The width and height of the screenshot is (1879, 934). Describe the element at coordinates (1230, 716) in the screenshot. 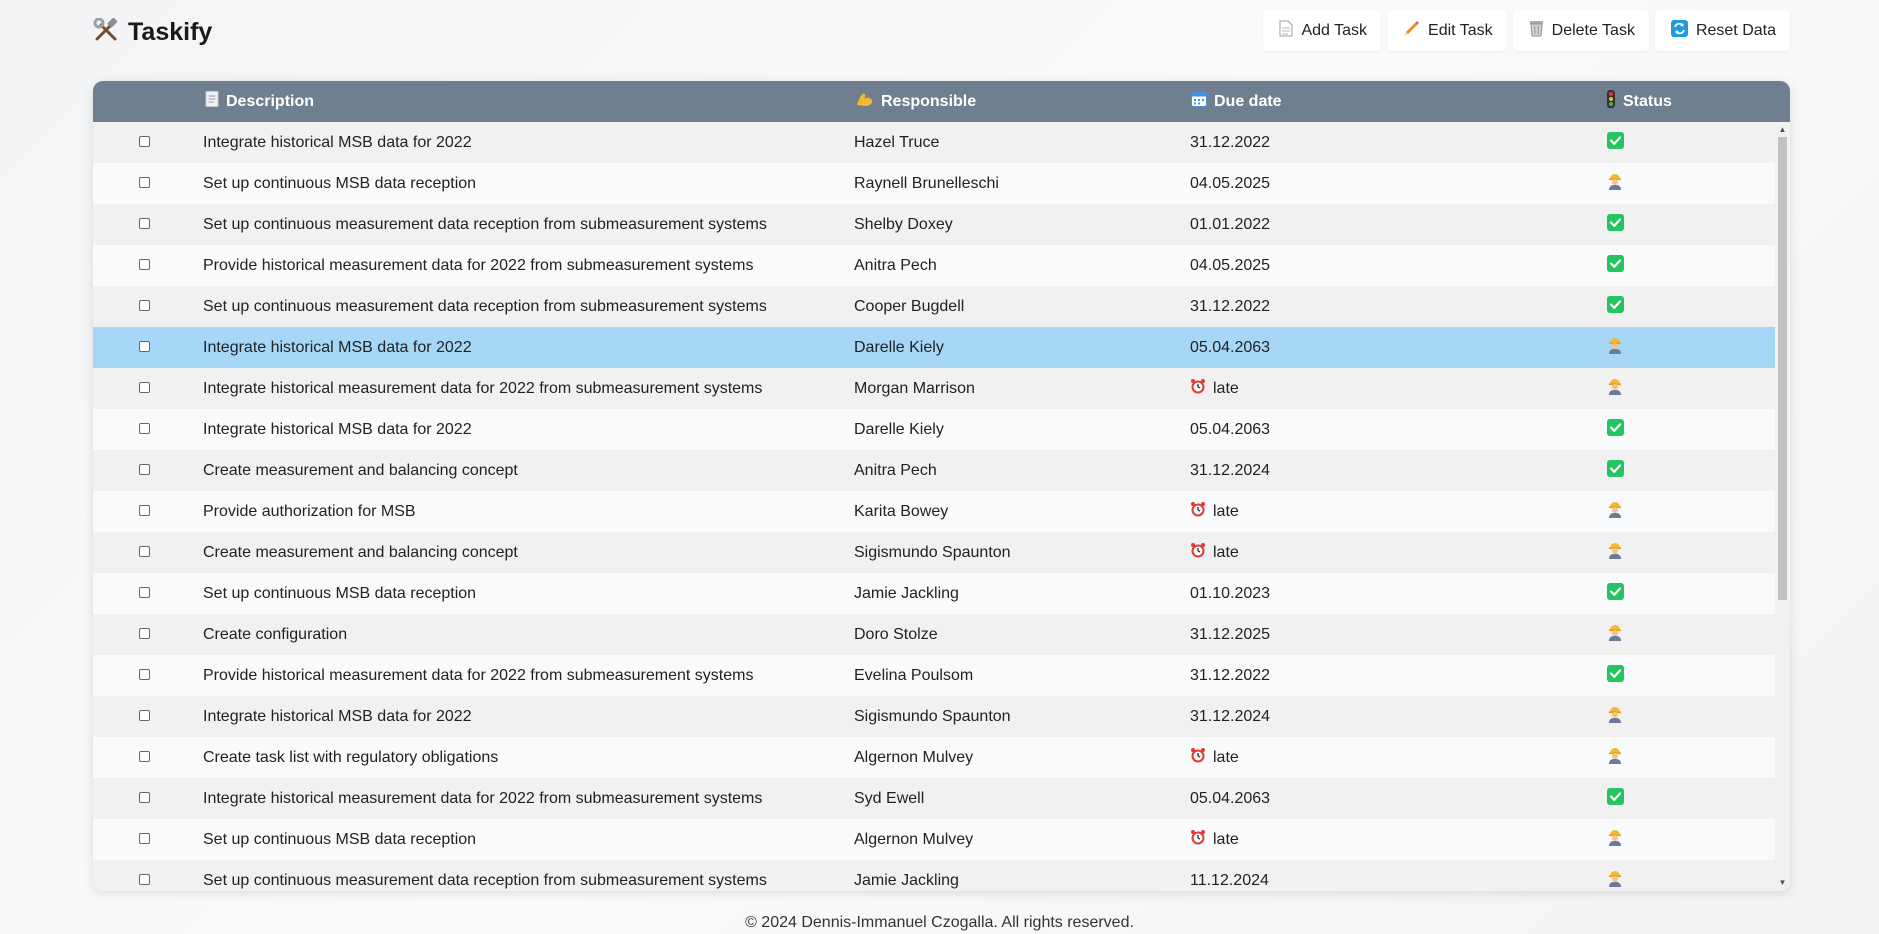

I see `due-date-cell: 31.12.2024` at that location.